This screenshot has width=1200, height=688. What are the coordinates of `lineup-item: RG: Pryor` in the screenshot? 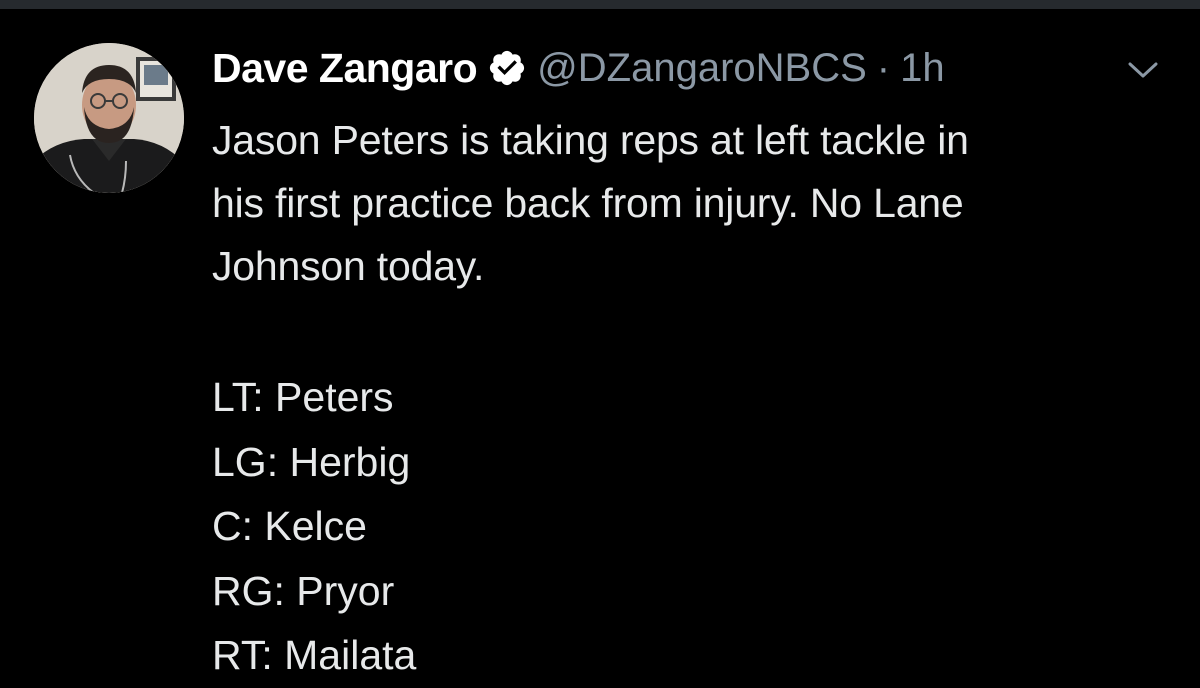 It's located at (303, 590).